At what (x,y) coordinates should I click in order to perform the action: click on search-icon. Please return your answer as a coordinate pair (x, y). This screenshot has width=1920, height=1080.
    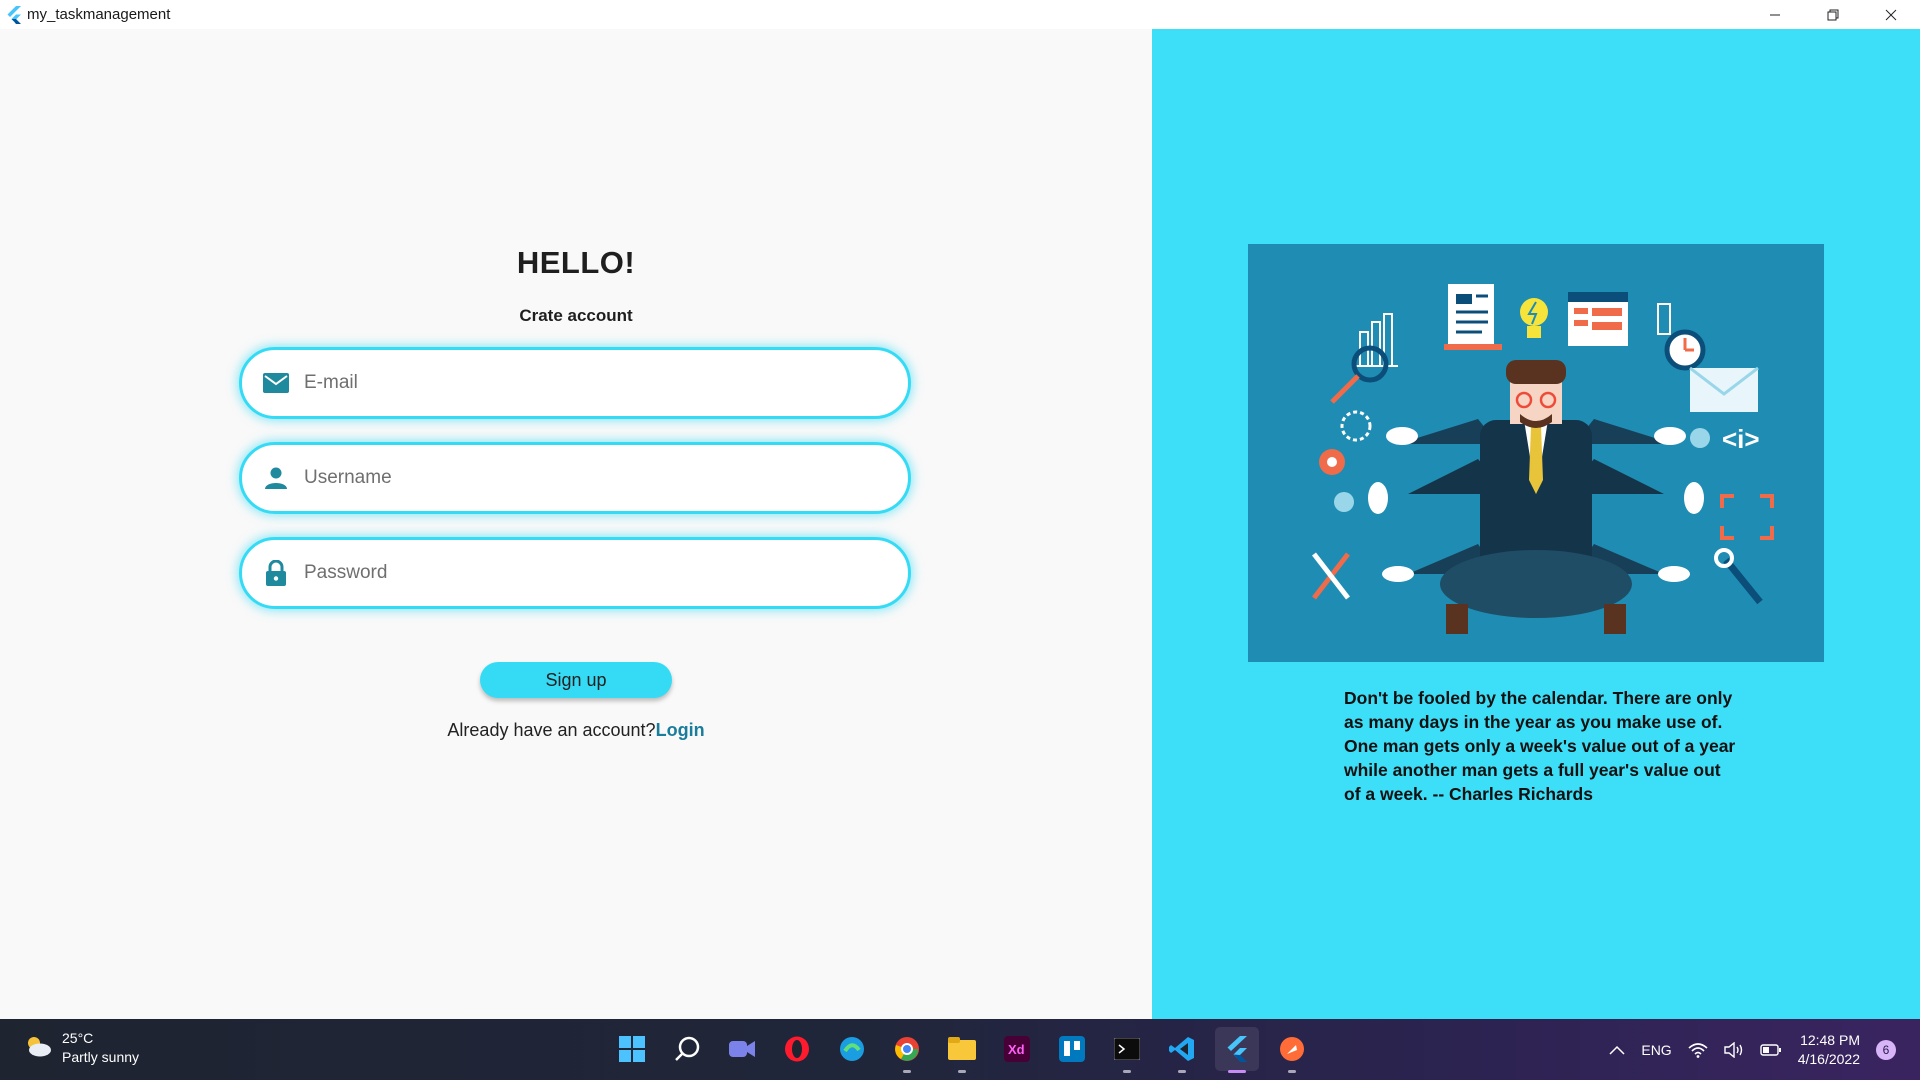
    Looking at the image, I should click on (687, 1048).